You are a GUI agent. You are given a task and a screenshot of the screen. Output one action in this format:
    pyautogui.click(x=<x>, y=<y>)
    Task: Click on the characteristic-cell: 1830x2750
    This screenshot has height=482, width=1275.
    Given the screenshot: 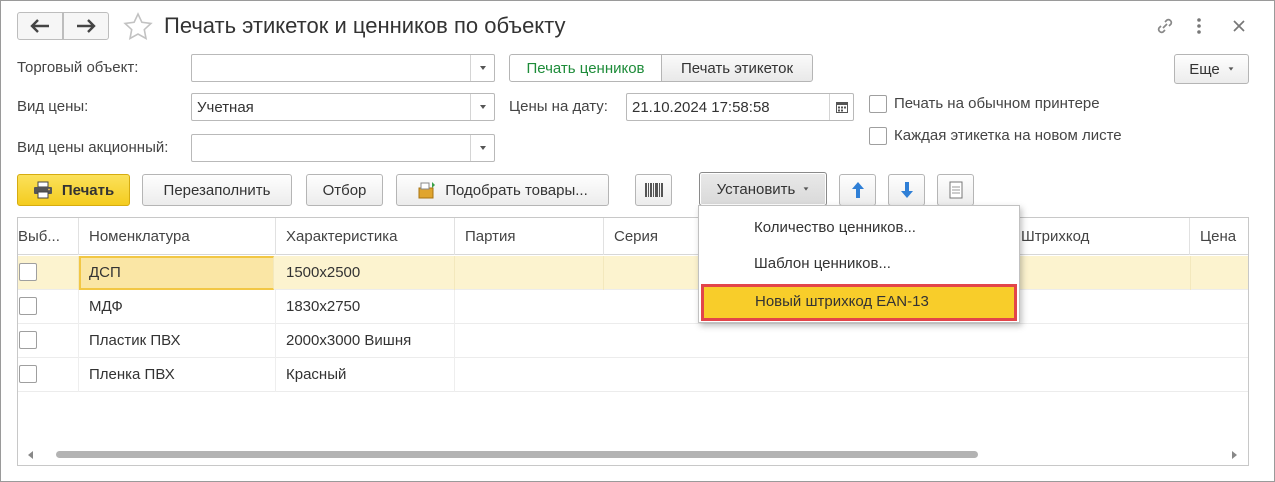 What is the action you would take?
    pyautogui.click(x=365, y=307)
    